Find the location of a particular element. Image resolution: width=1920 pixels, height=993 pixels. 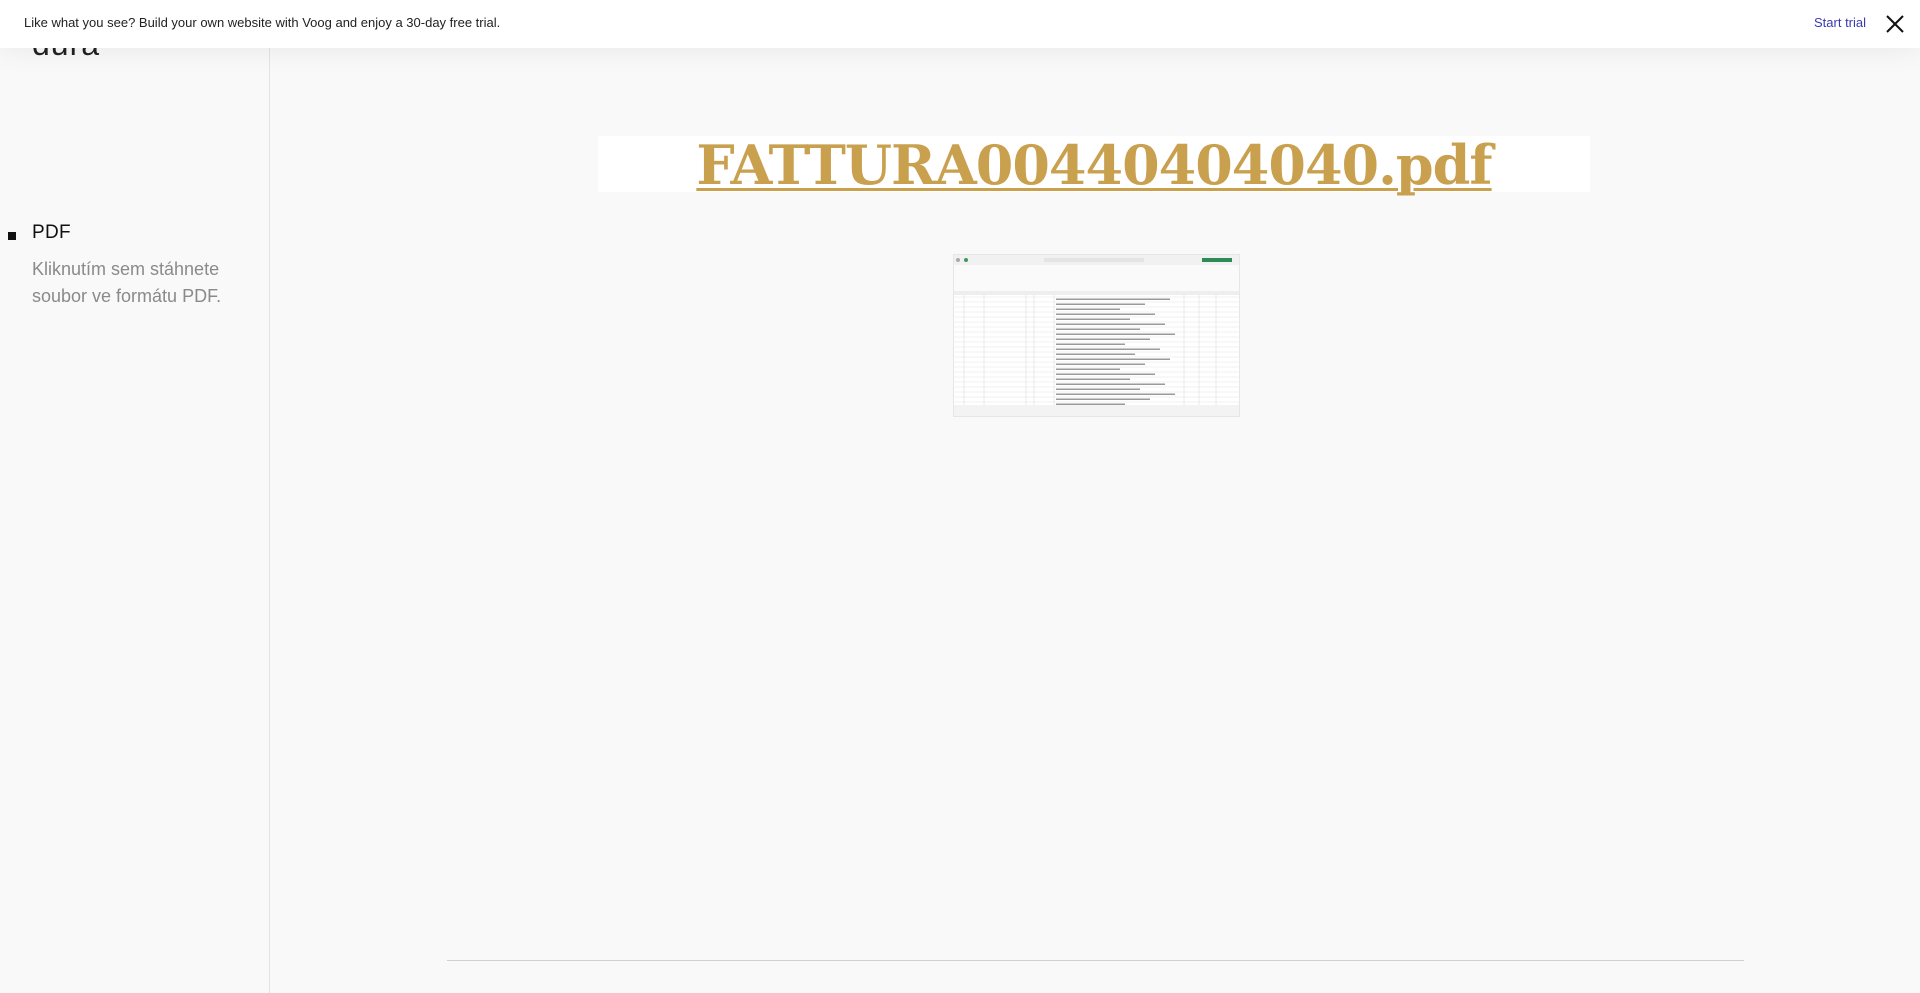

close-icon is located at coordinates (1895, 24).